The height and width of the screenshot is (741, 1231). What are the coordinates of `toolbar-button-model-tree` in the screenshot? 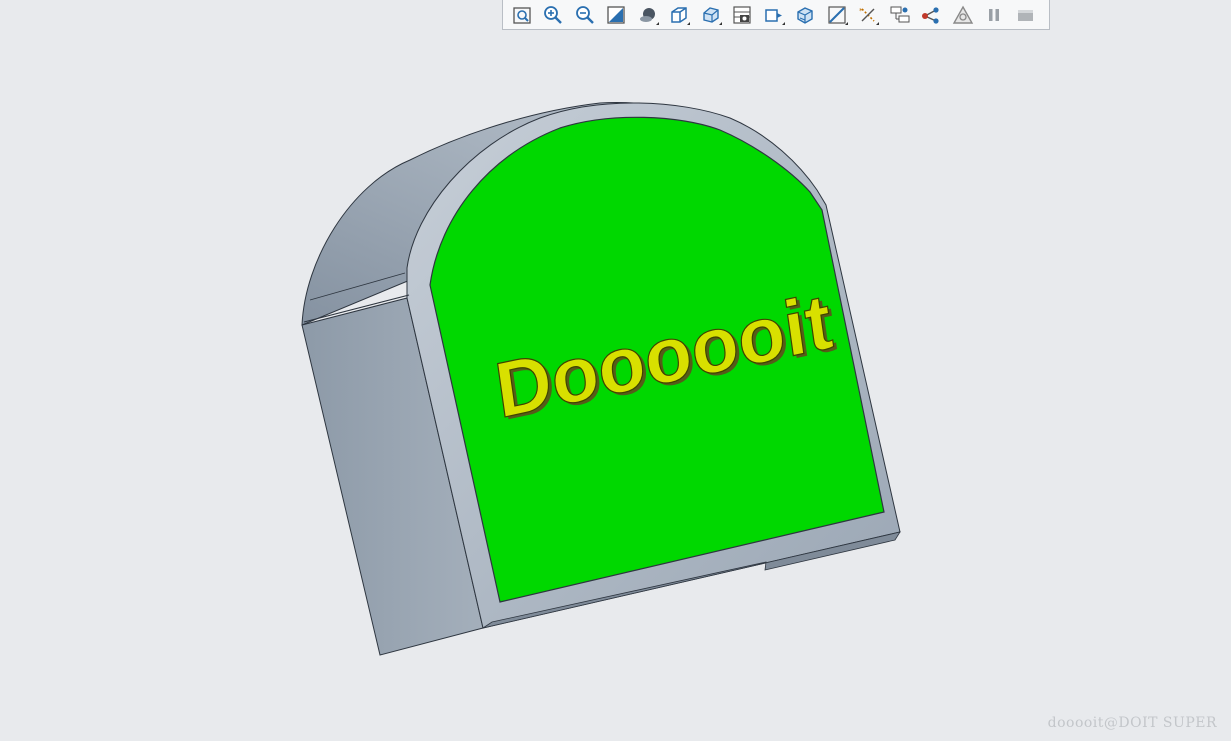 It's located at (900, 15).